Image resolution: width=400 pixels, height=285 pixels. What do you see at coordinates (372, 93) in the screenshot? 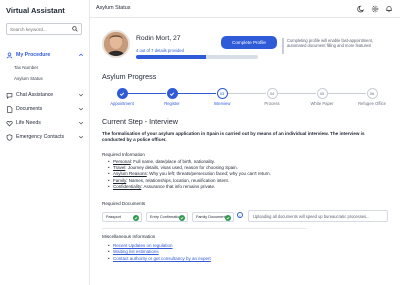
I see `step-number: 06` at bounding box center [372, 93].